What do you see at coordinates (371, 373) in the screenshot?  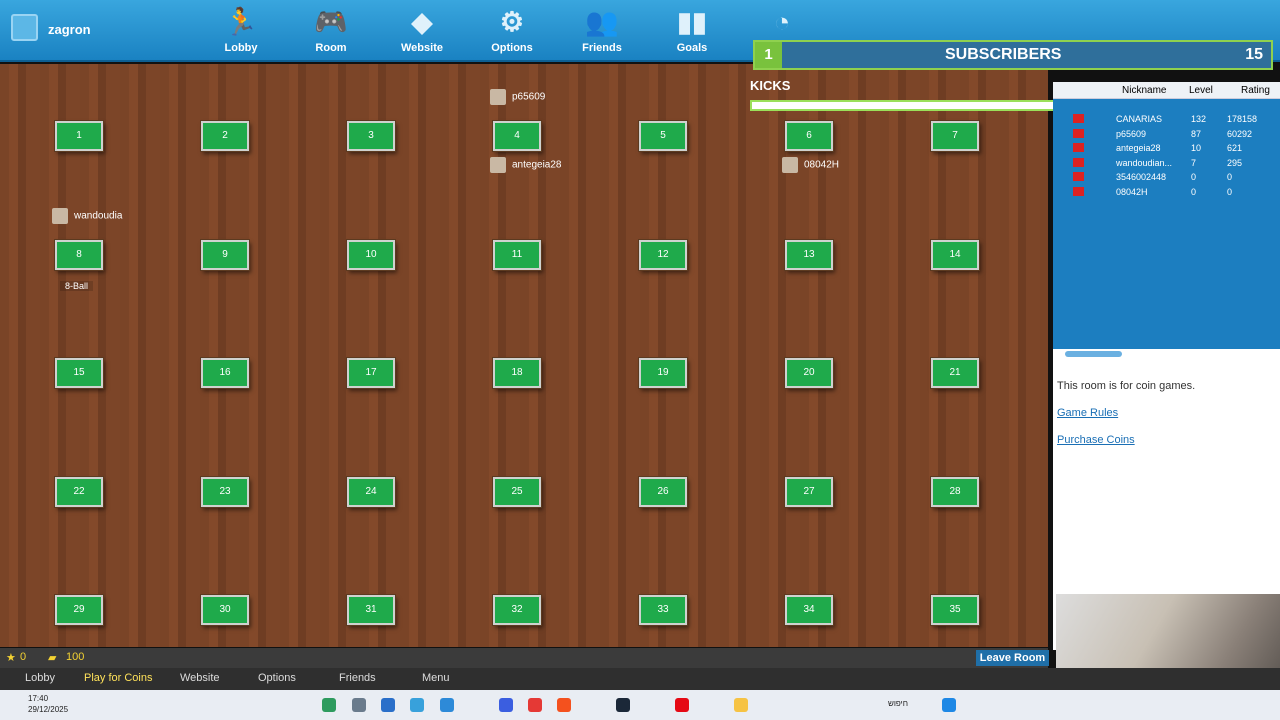 I see `pool-table-17: 17` at bounding box center [371, 373].